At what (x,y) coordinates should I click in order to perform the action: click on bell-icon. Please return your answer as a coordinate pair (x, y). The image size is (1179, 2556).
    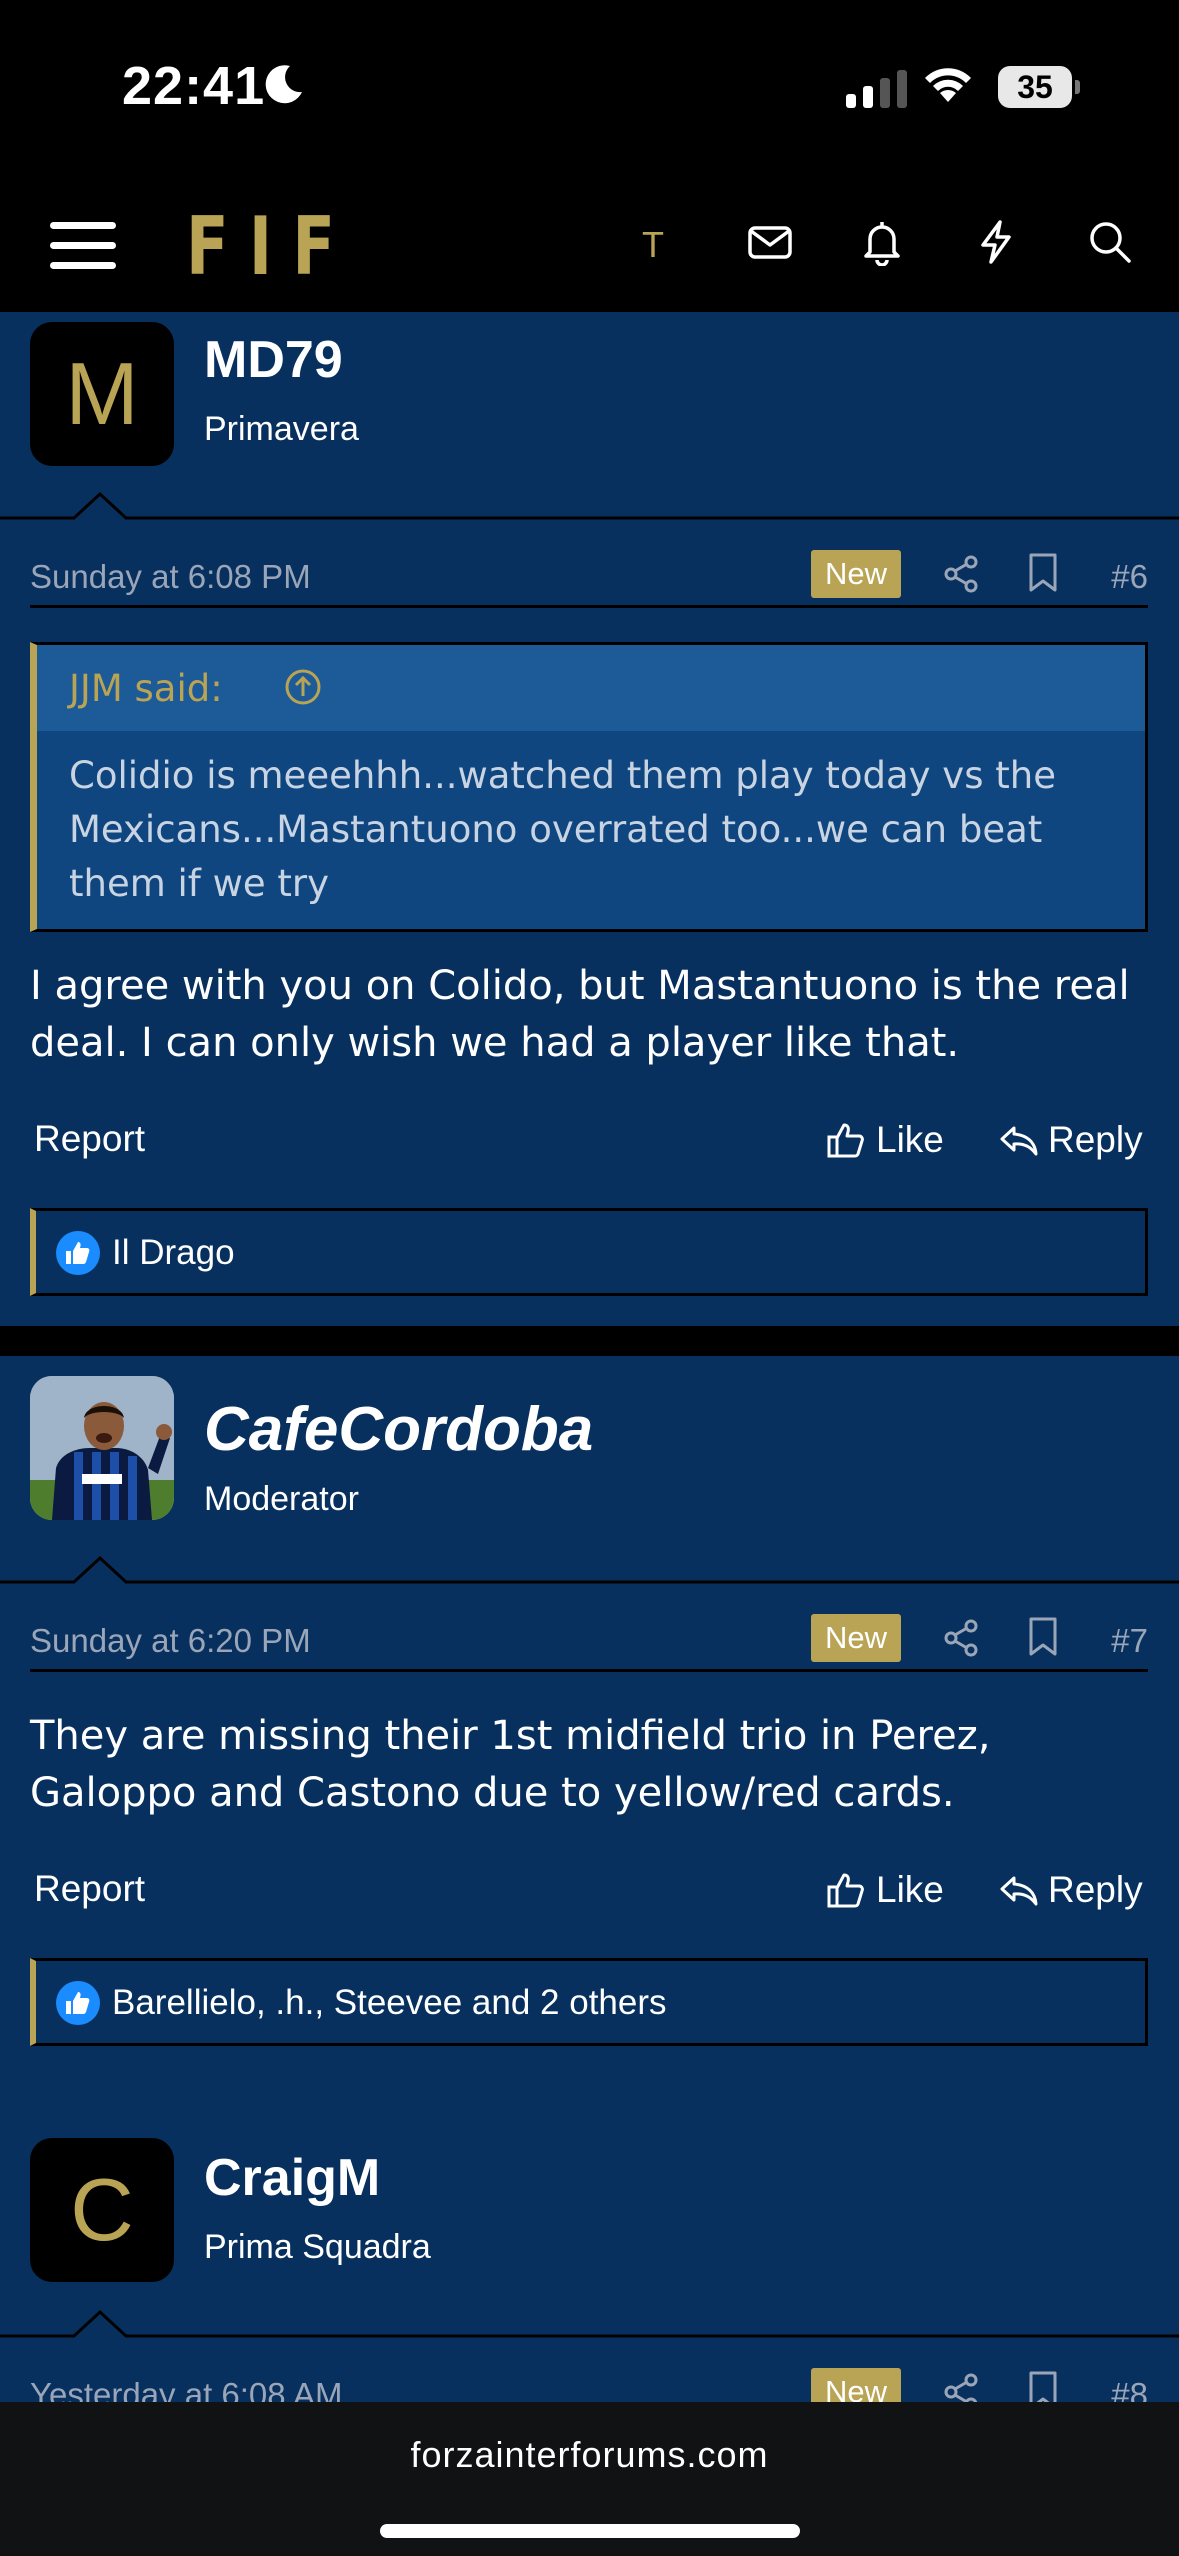
    Looking at the image, I should click on (882, 242).